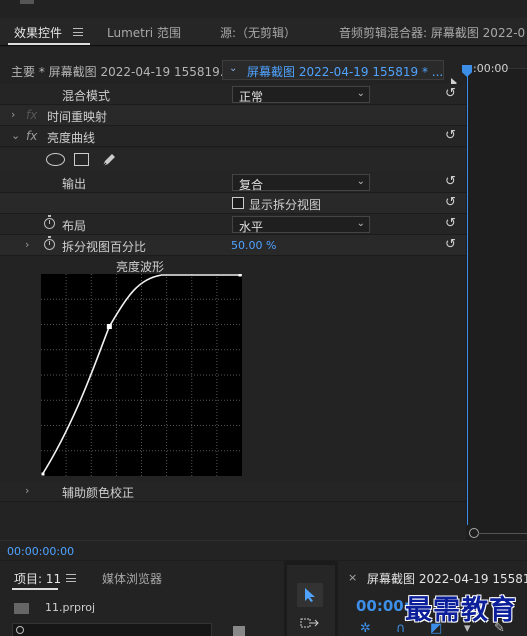 This screenshot has width=527, height=636. I want to click on ruler-timecode: :00:00, so click(491, 68).